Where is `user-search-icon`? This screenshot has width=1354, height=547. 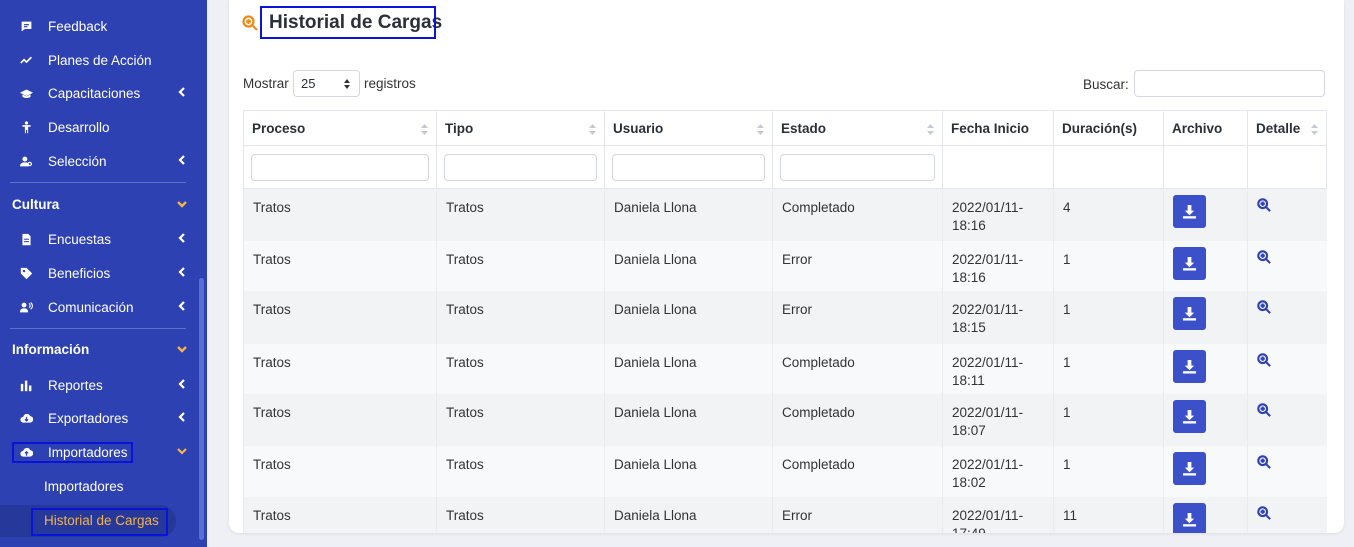
user-search-icon is located at coordinates (26, 161).